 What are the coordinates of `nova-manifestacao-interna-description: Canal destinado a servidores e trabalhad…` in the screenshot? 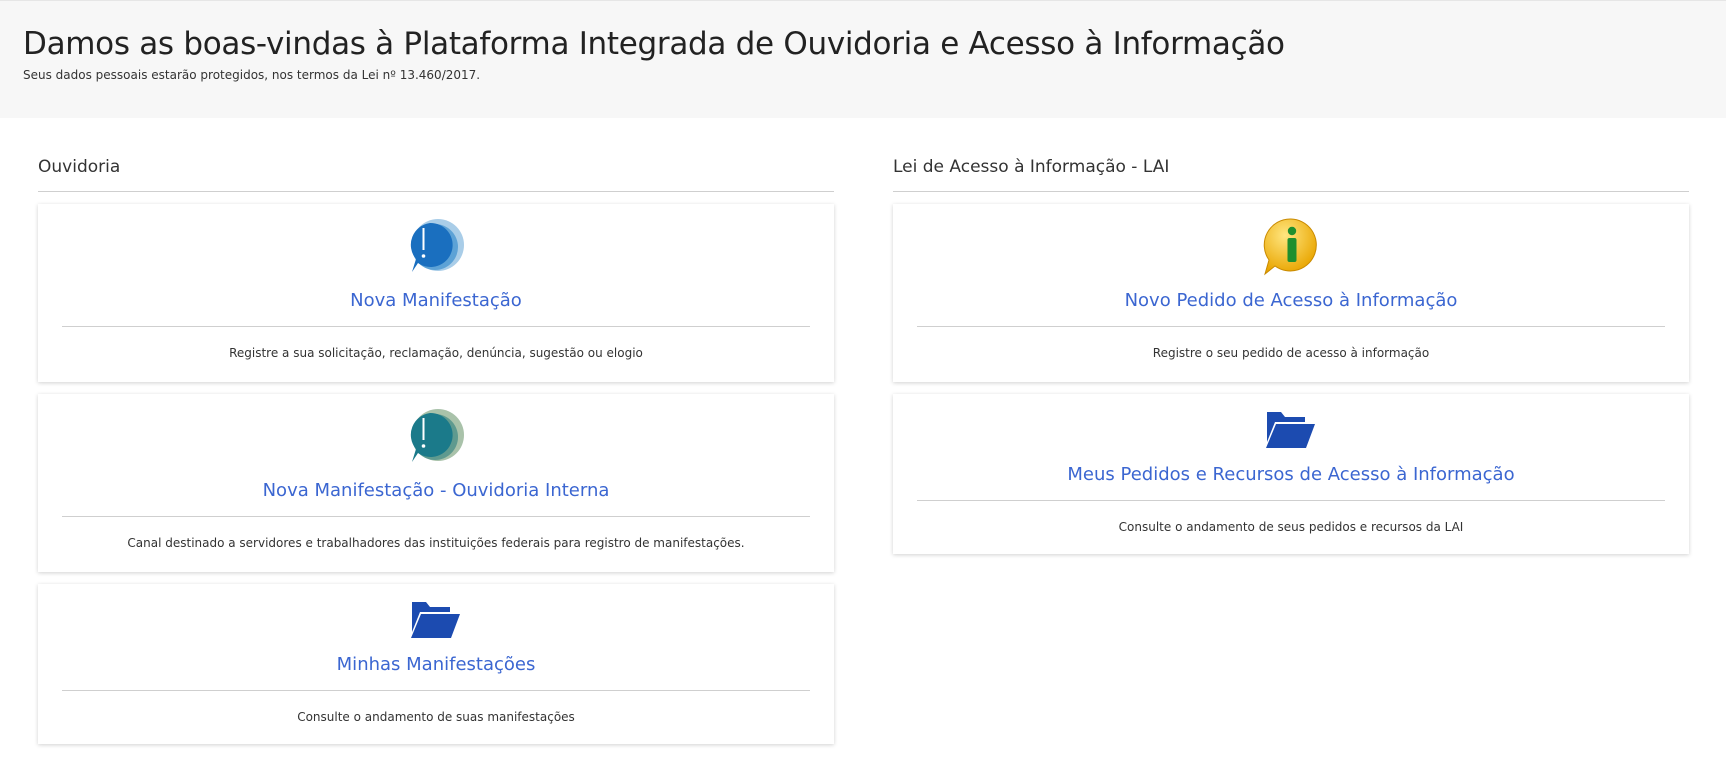 It's located at (436, 543).